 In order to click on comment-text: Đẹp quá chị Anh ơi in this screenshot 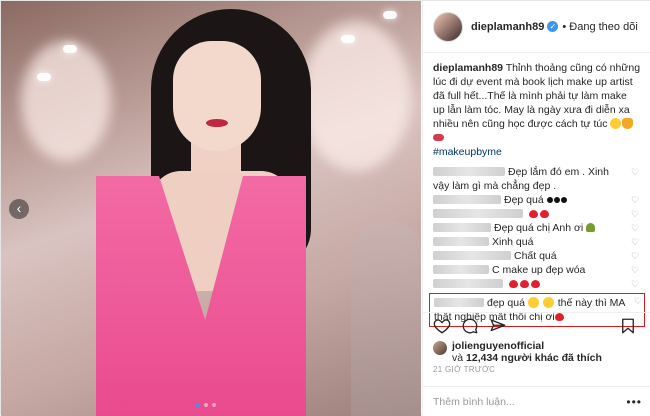, I will do `click(539, 228)`.